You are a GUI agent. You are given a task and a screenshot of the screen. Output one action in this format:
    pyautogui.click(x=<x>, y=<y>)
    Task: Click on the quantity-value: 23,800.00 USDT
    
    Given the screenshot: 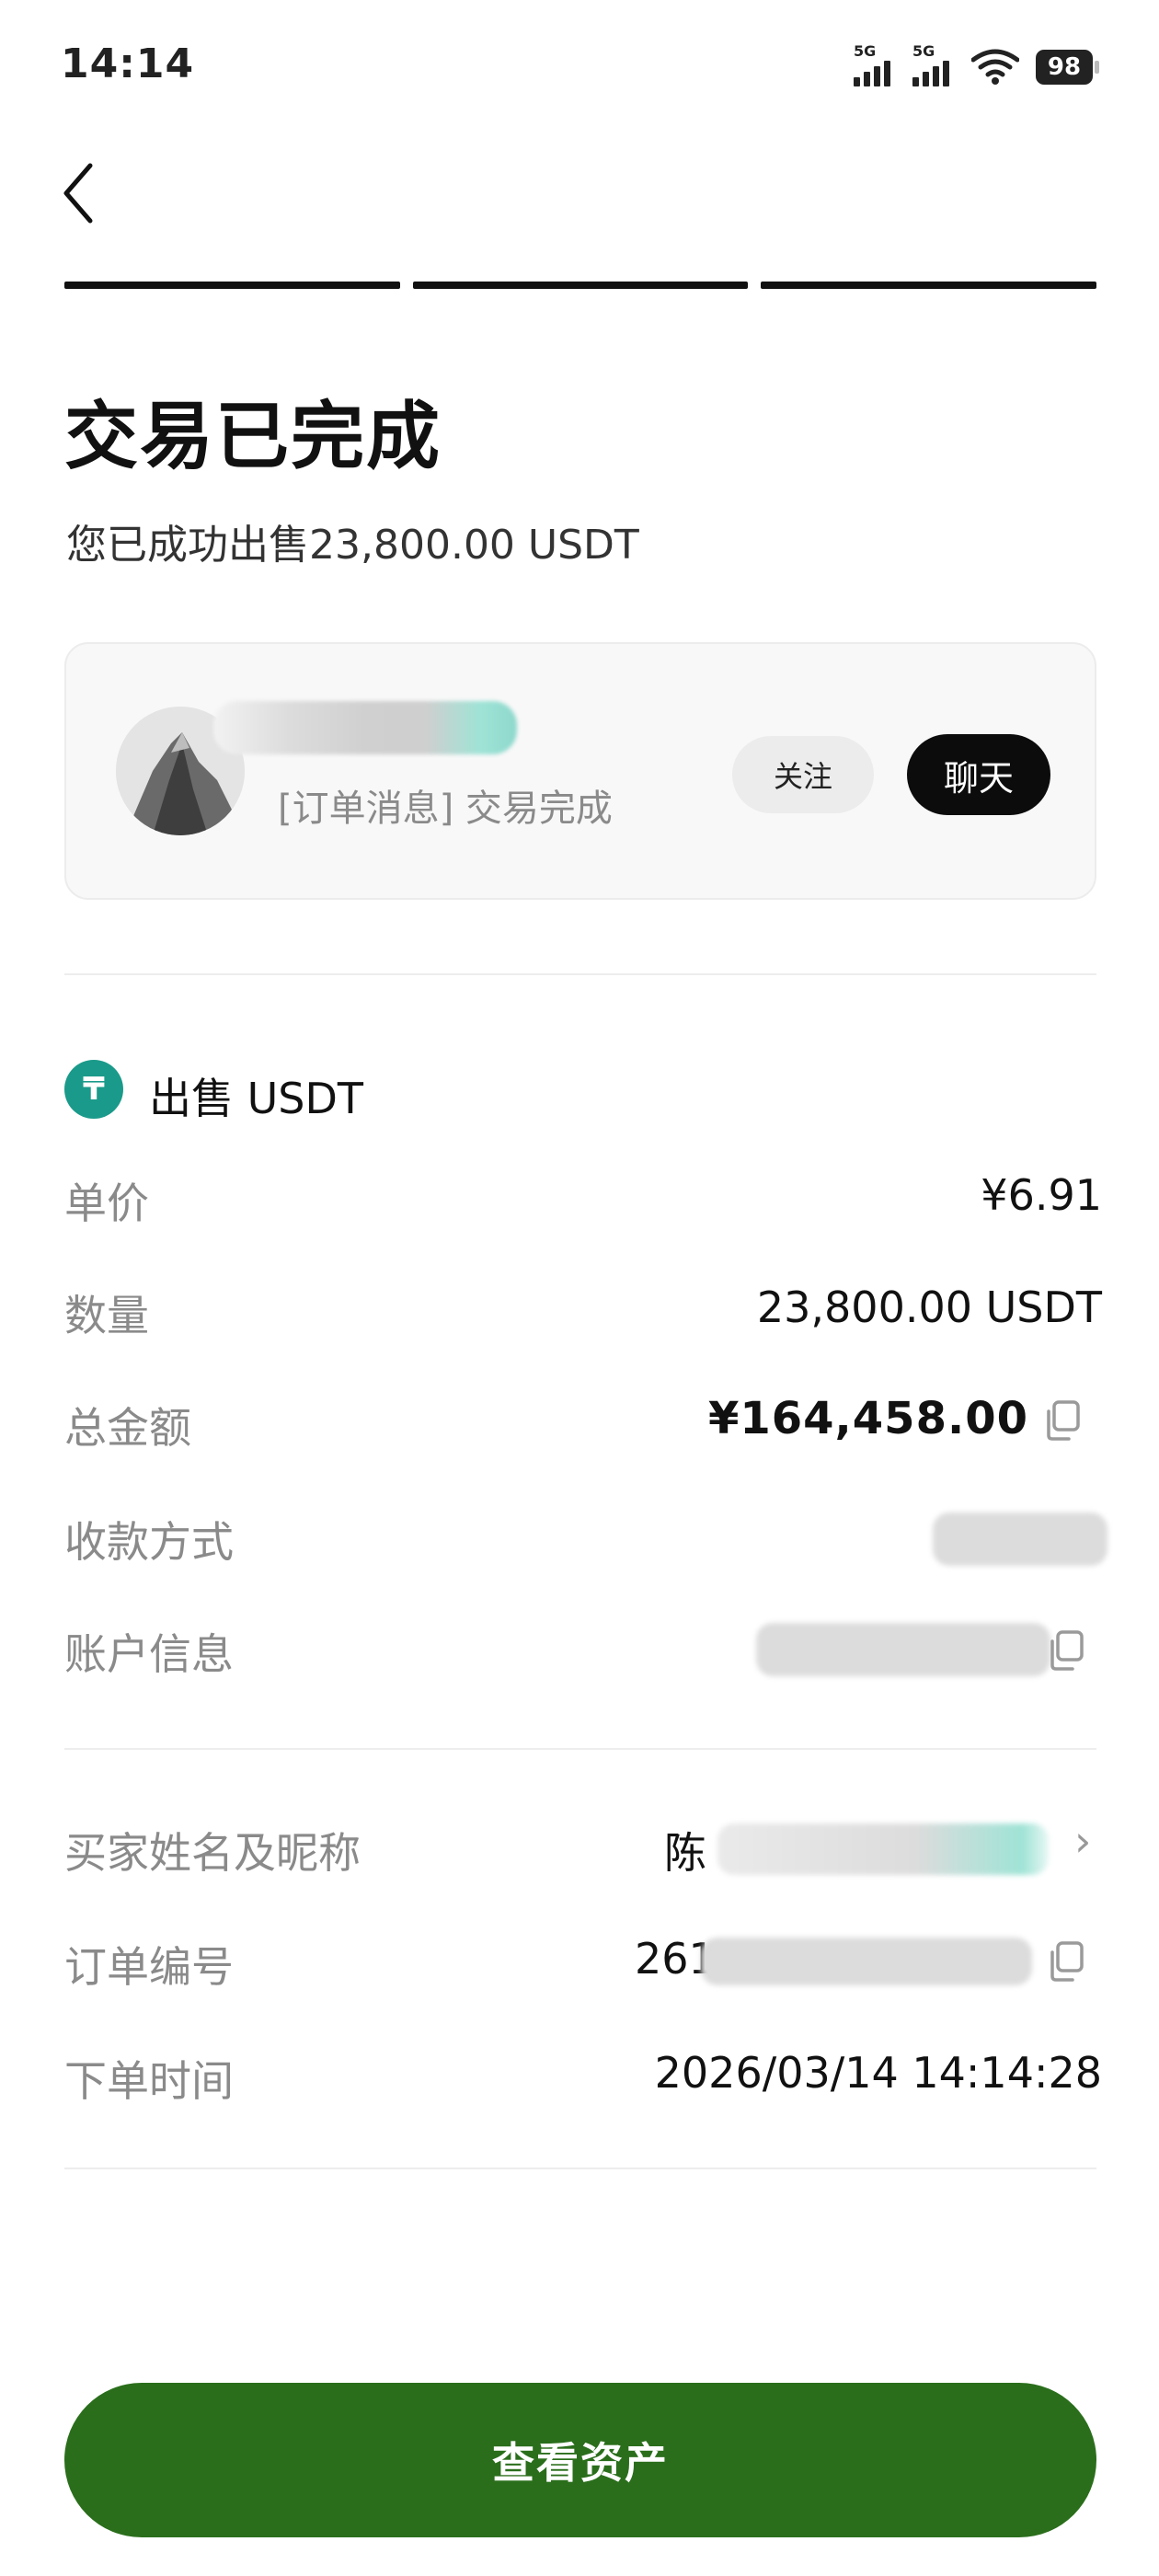 What is the action you would take?
    pyautogui.click(x=929, y=1307)
    